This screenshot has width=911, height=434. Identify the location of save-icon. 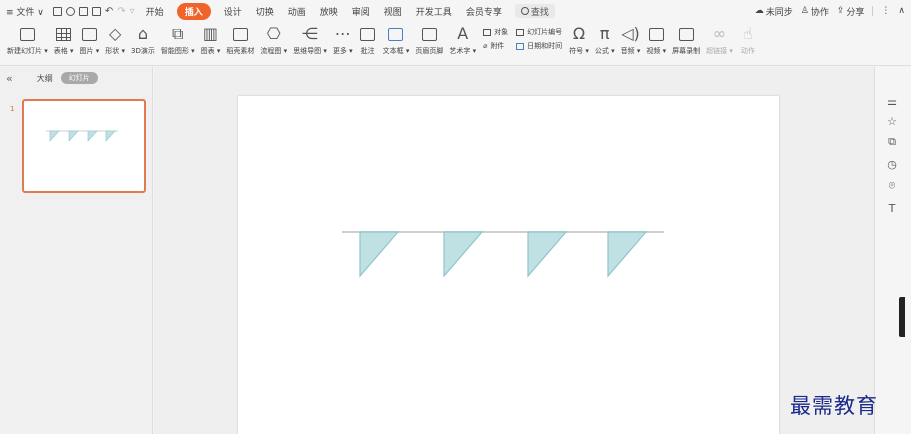
(57, 11).